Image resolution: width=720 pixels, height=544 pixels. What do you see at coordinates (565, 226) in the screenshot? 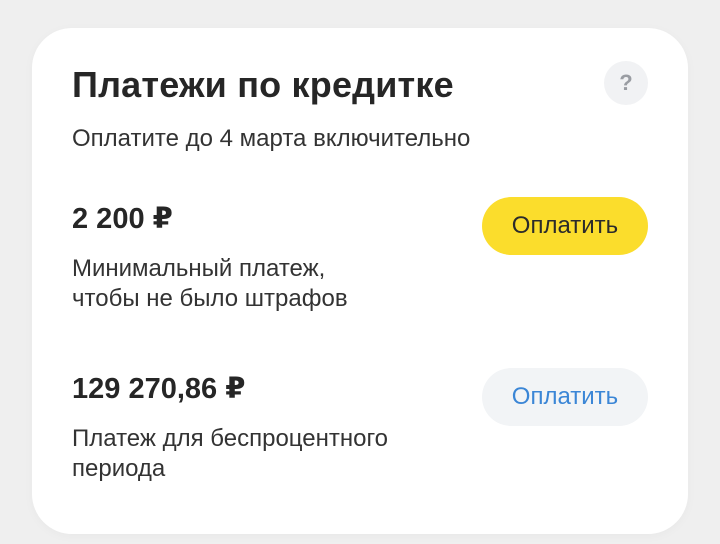
I see `pay-minimum-button: Оплатить` at bounding box center [565, 226].